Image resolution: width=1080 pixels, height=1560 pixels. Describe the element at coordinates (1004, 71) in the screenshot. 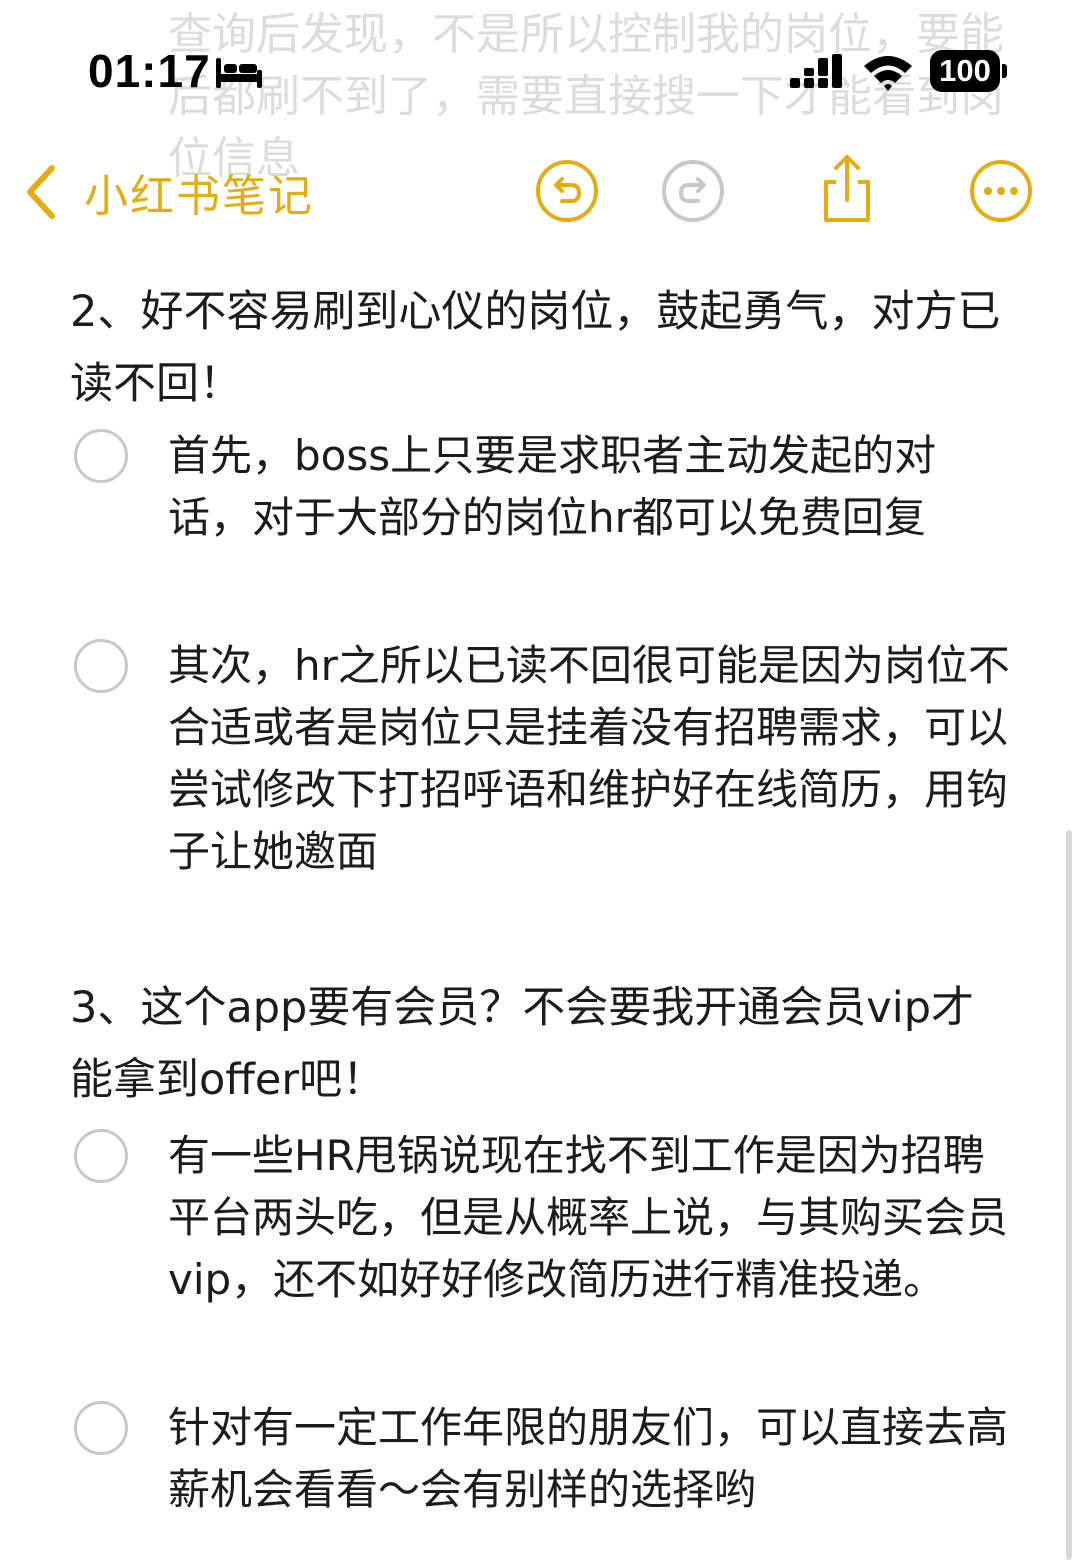

I see `battery-tip` at that location.